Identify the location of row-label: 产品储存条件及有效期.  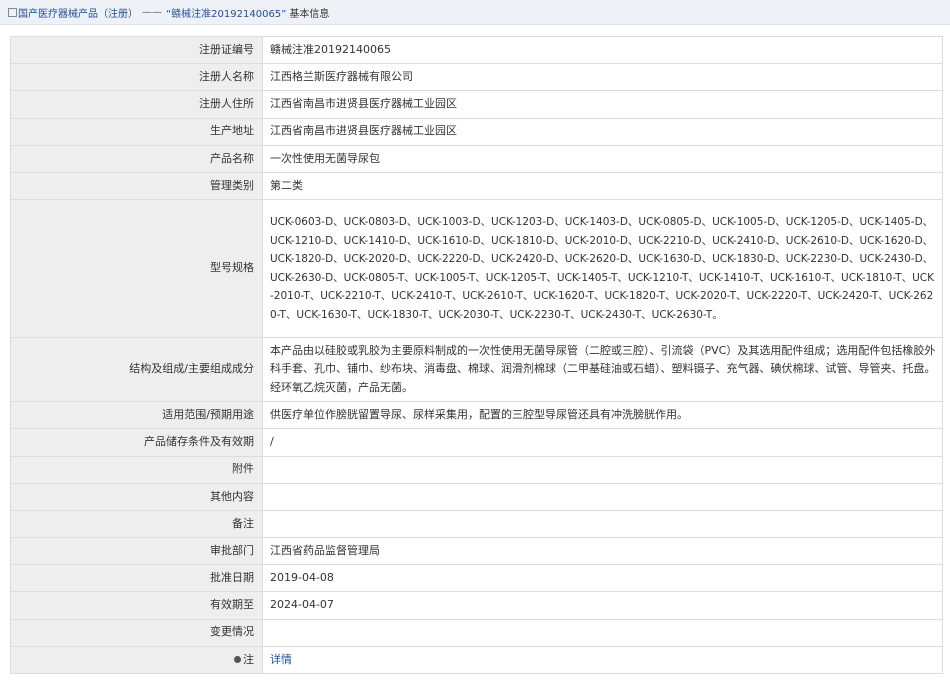
(136, 442).